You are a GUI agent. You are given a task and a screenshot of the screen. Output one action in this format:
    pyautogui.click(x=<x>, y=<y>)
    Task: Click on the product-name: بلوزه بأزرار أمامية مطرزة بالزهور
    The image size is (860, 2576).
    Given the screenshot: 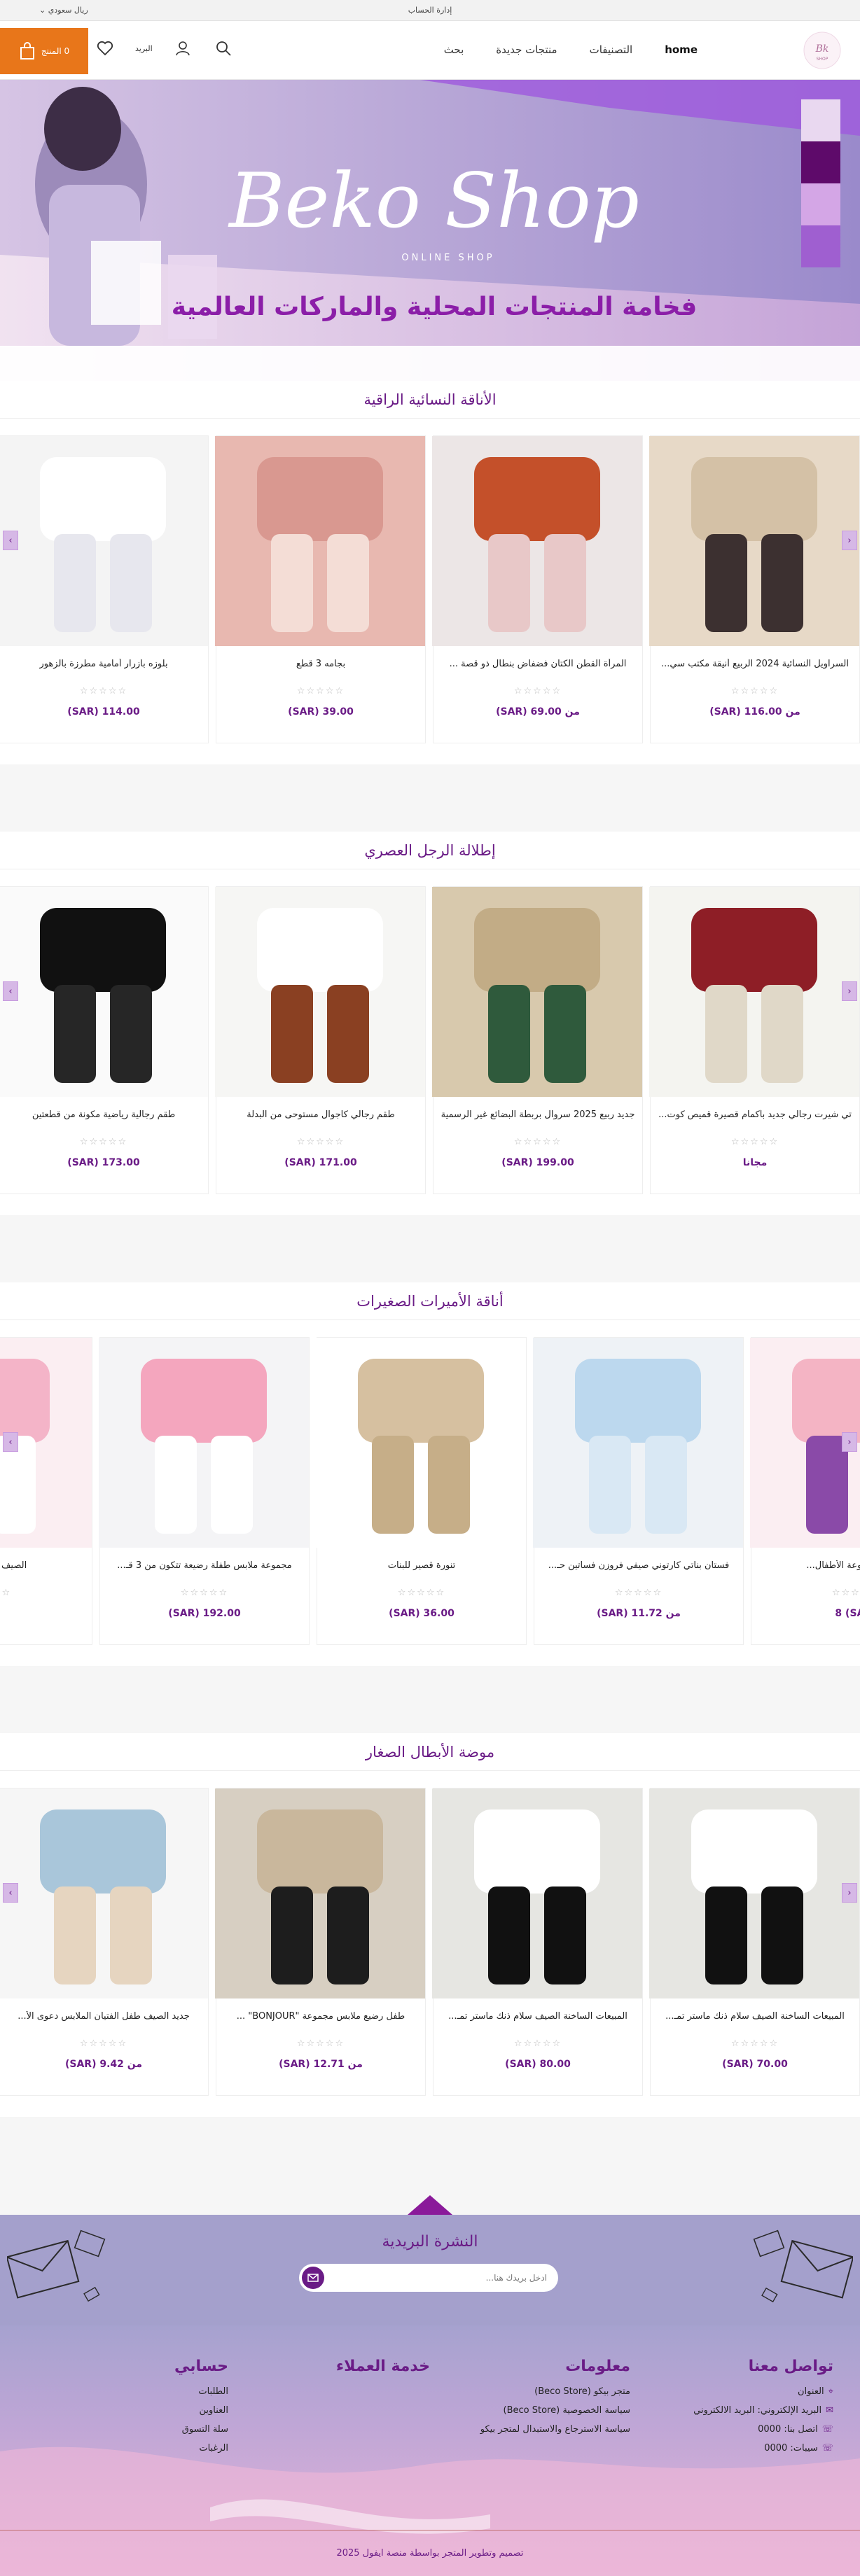 What is the action you would take?
    pyautogui.click(x=104, y=664)
    